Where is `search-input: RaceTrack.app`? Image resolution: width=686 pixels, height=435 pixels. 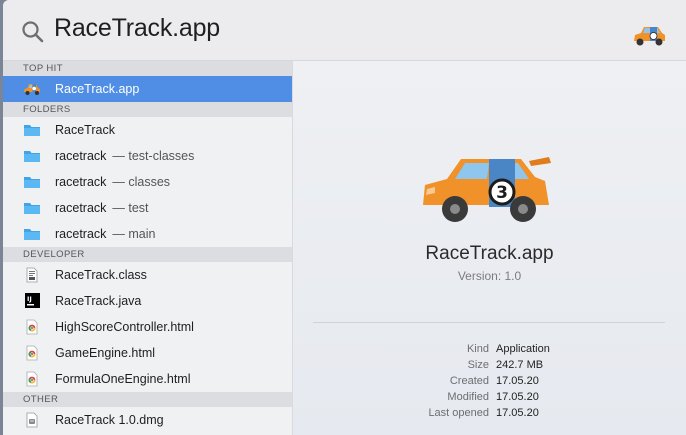 search-input: RaceTrack.app is located at coordinates (137, 28).